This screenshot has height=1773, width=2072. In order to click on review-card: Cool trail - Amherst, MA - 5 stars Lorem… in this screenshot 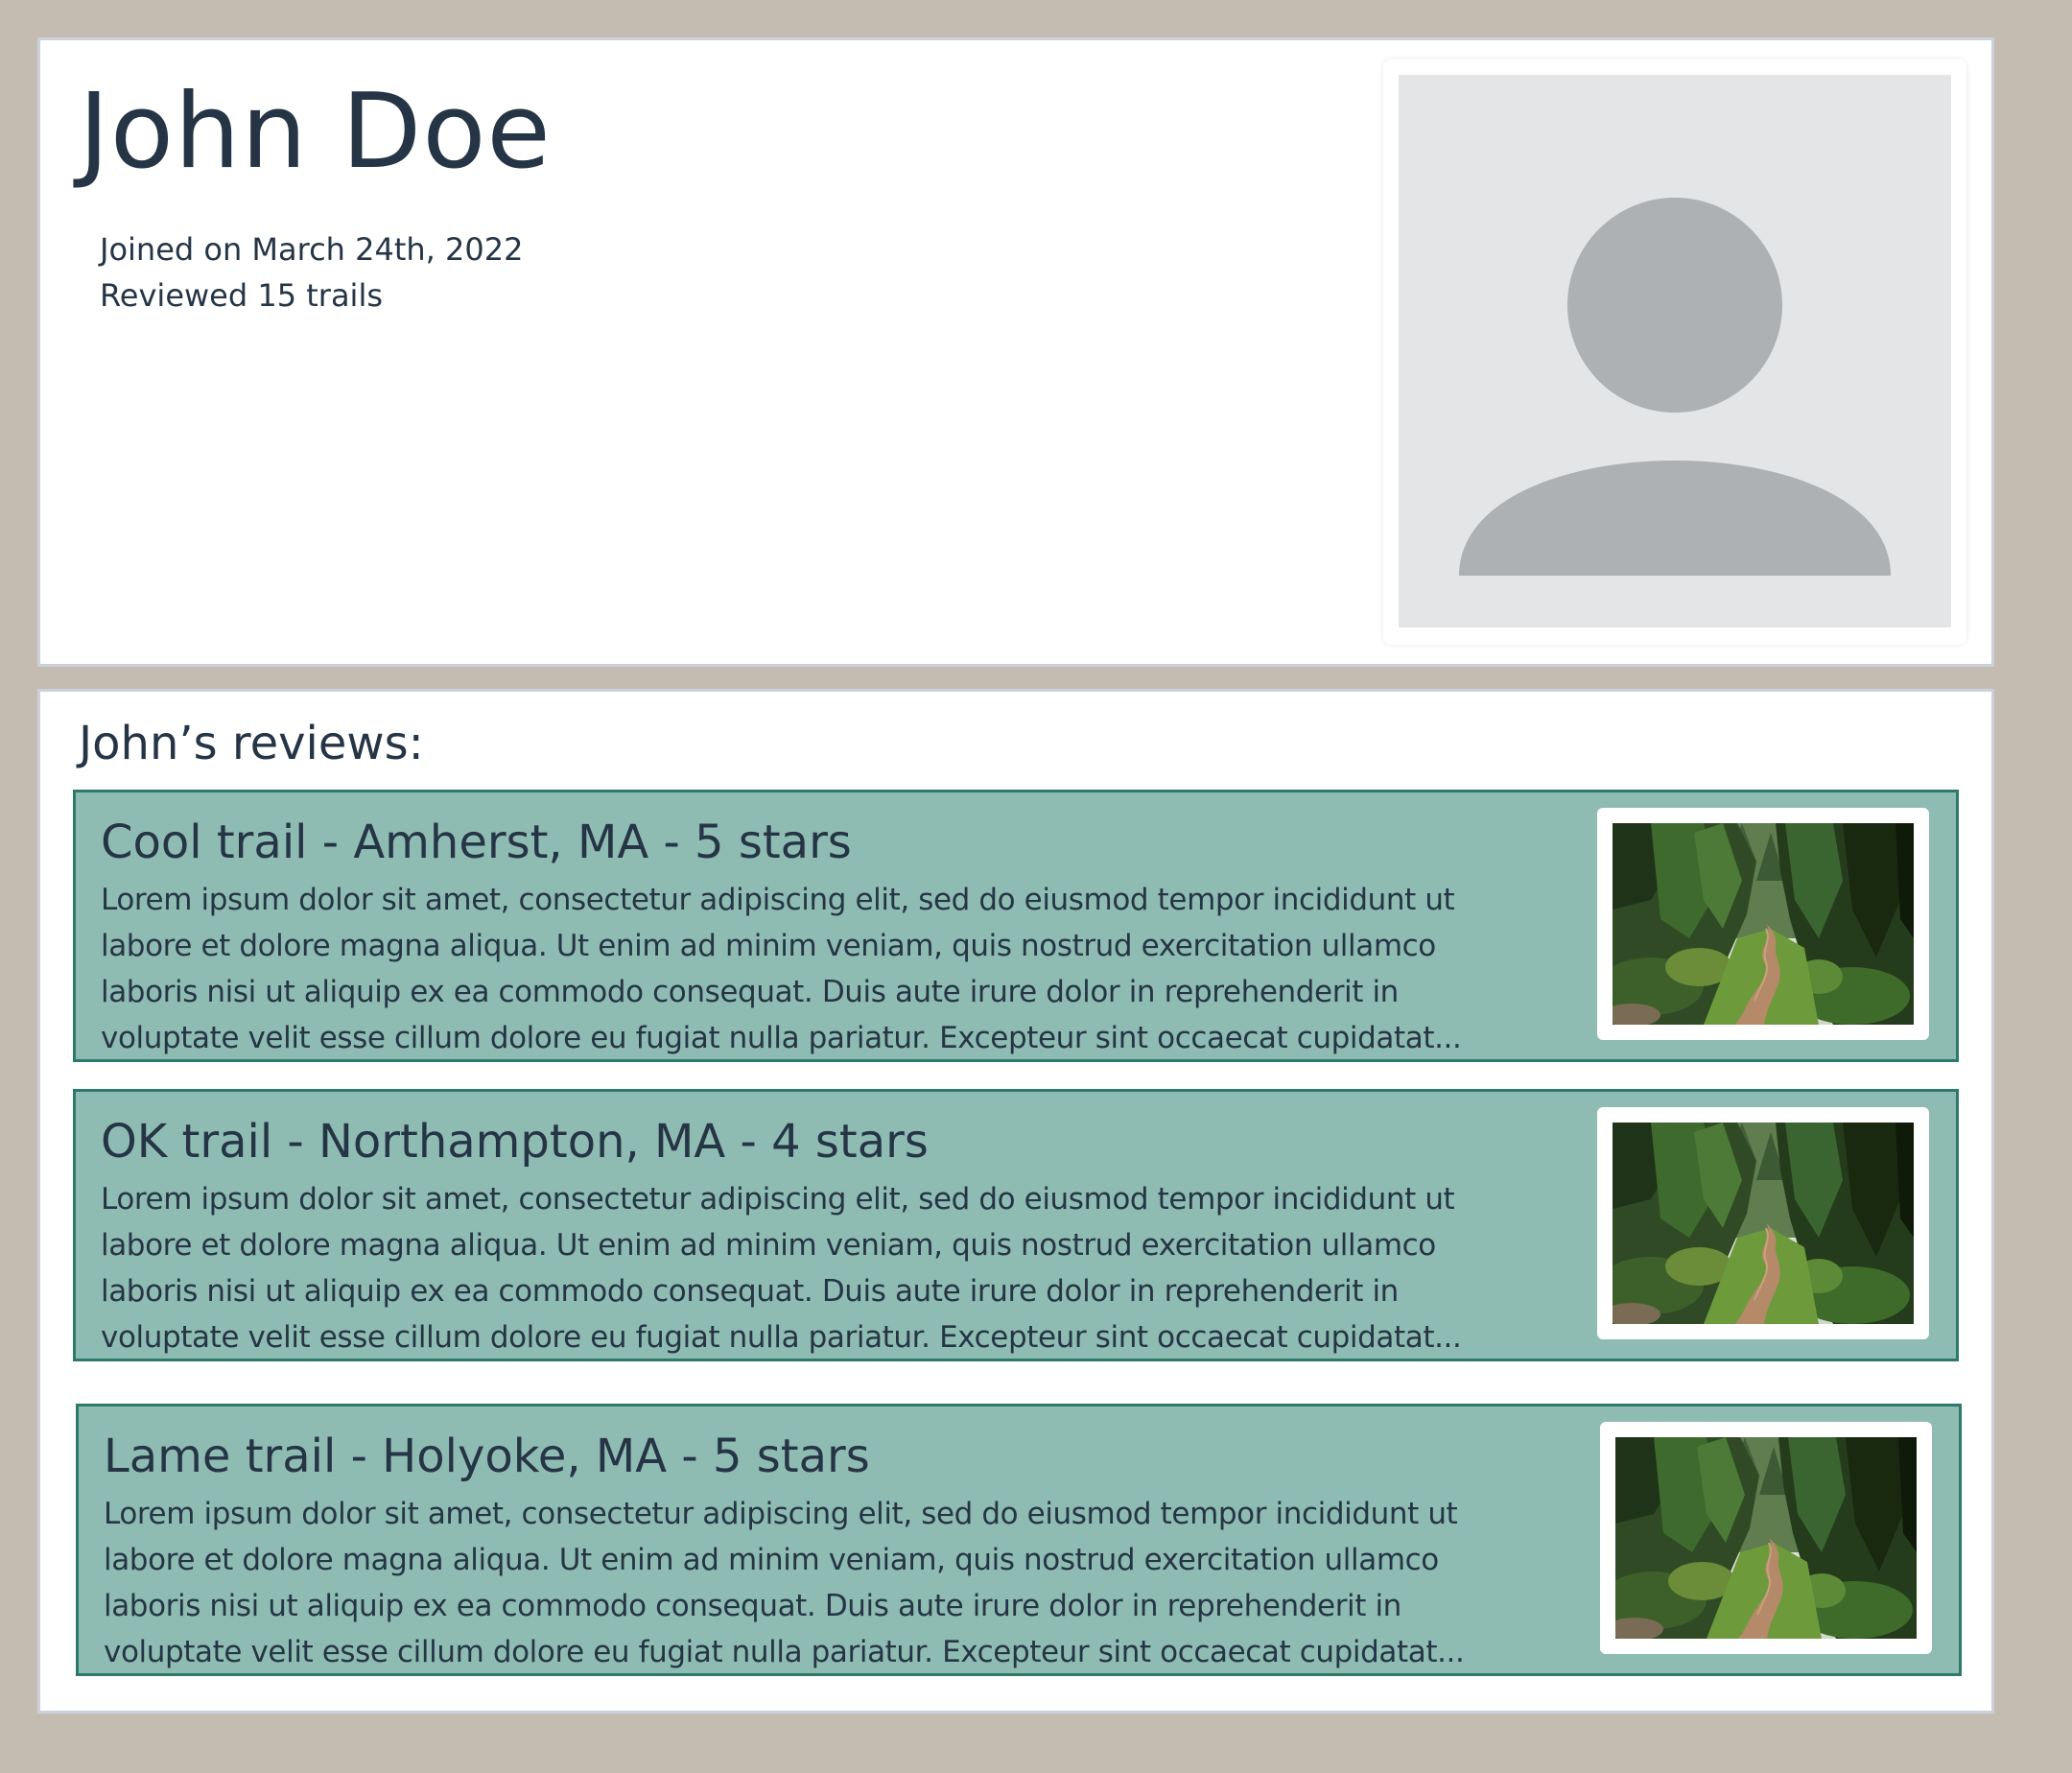, I will do `click(1016, 926)`.